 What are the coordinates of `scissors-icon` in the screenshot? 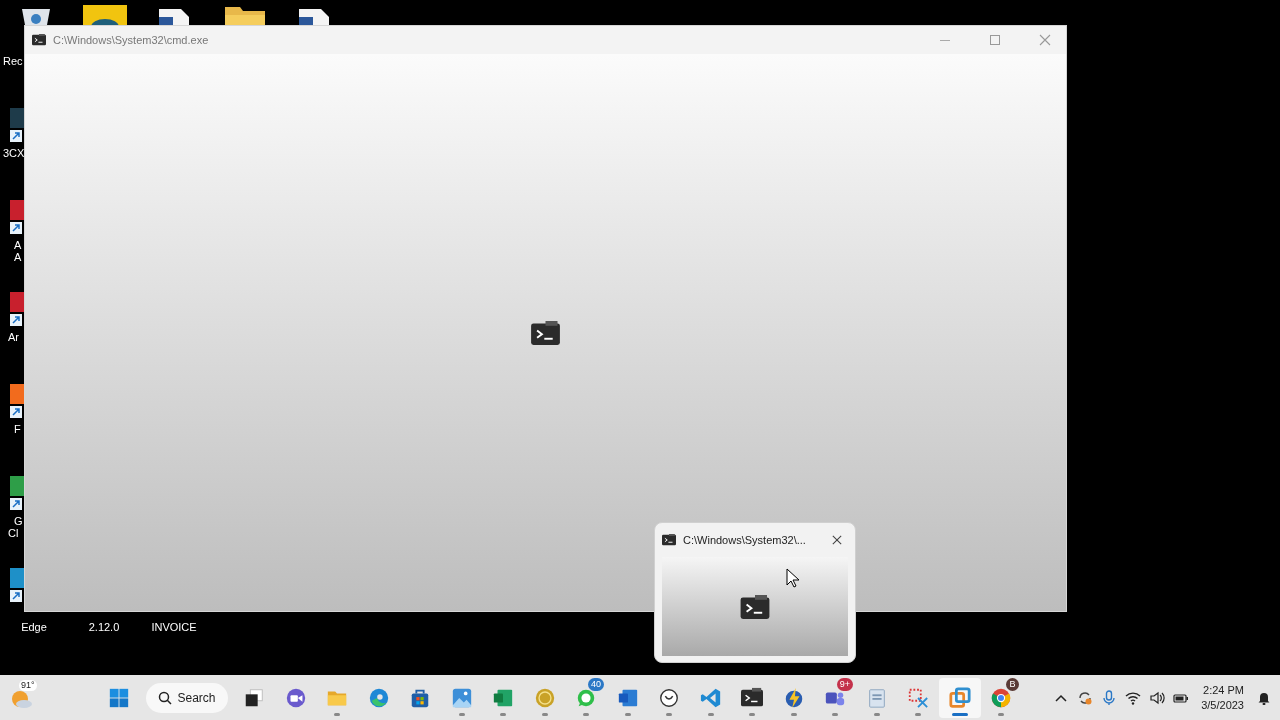 It's located at (918, 697).